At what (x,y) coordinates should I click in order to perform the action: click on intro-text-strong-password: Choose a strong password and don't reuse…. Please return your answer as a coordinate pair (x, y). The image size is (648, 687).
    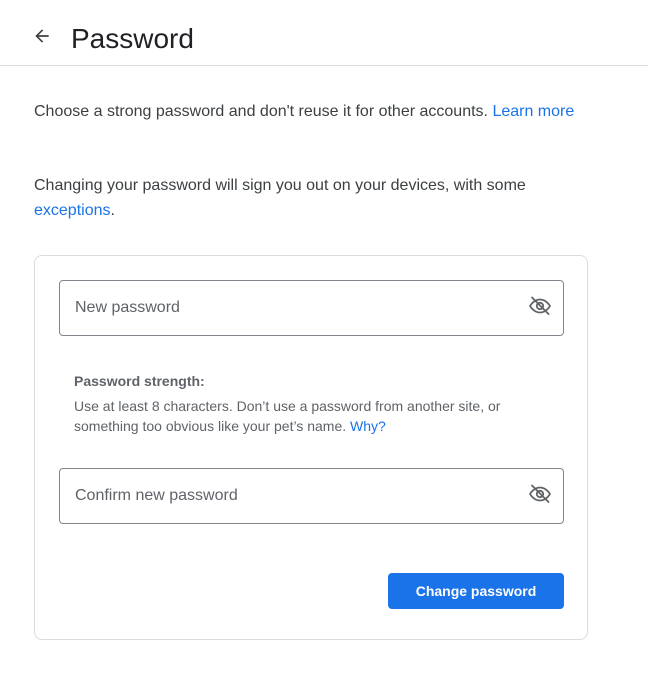
    Looking at the image, I should click on (314, 111).